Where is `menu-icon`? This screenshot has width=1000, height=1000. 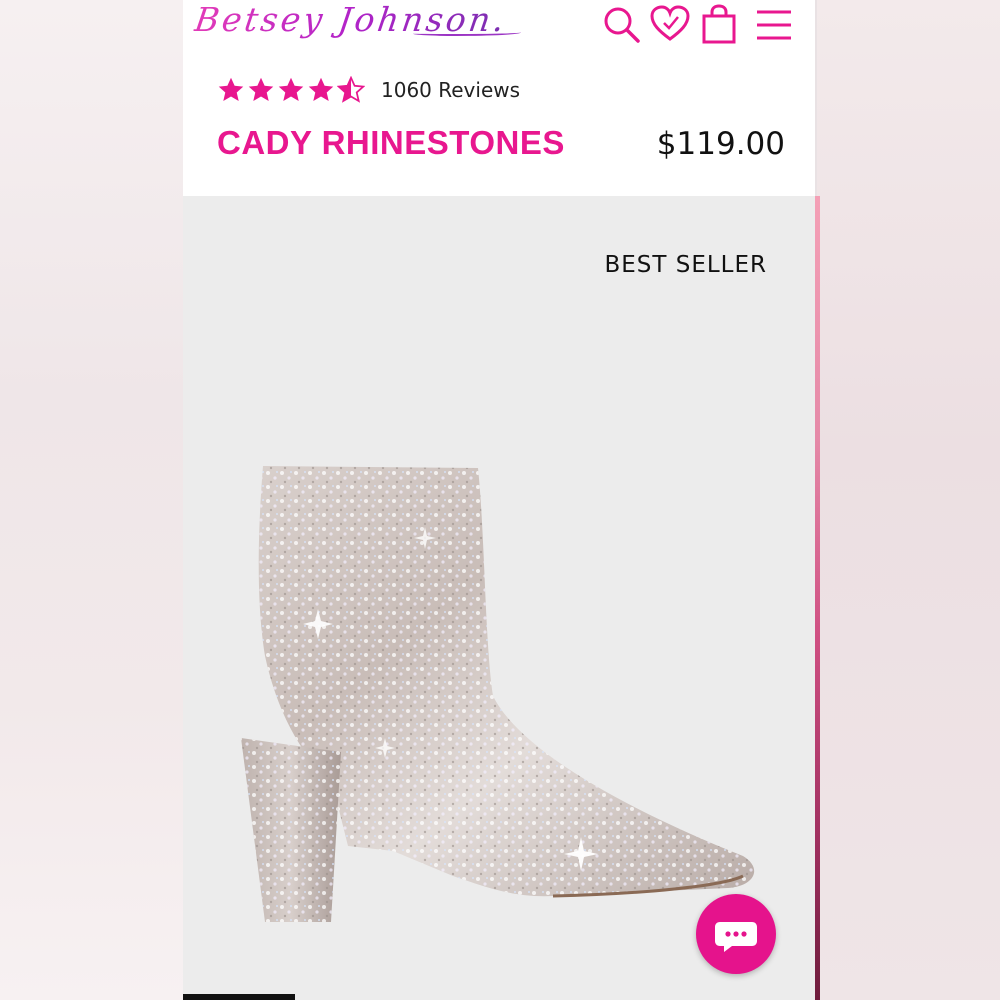 menu-icon is located at coordinates (774, 24).